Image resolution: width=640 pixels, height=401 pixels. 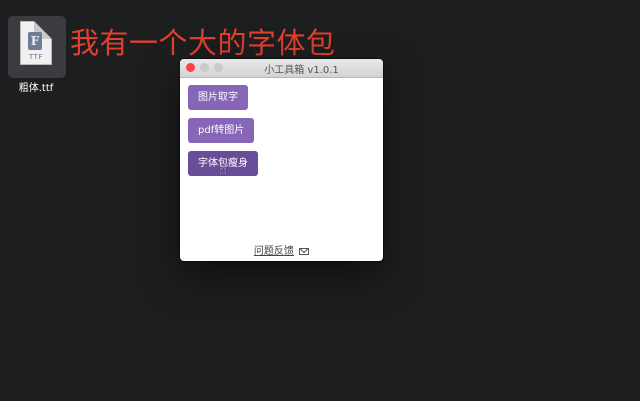 I want to click on mail-icon, so click(x=304, y=251).